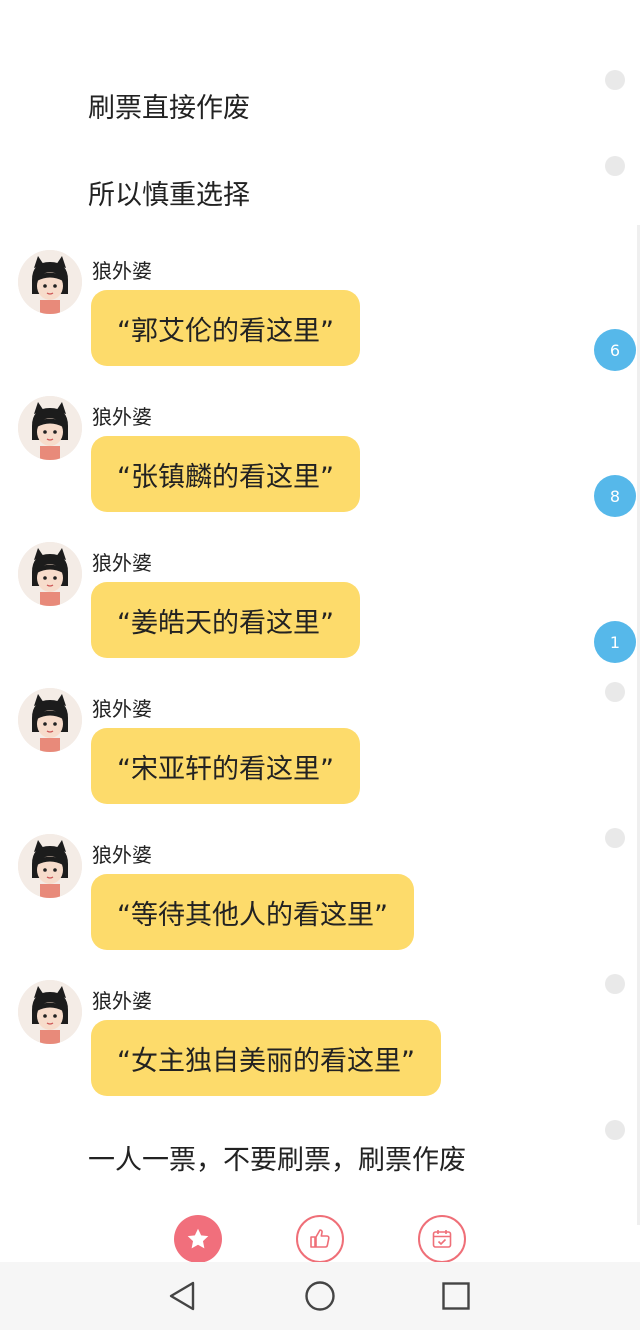 Image resolution: width=640 pixels, height=1330 pixels. I want to click on share-button, so click(442, 1239).